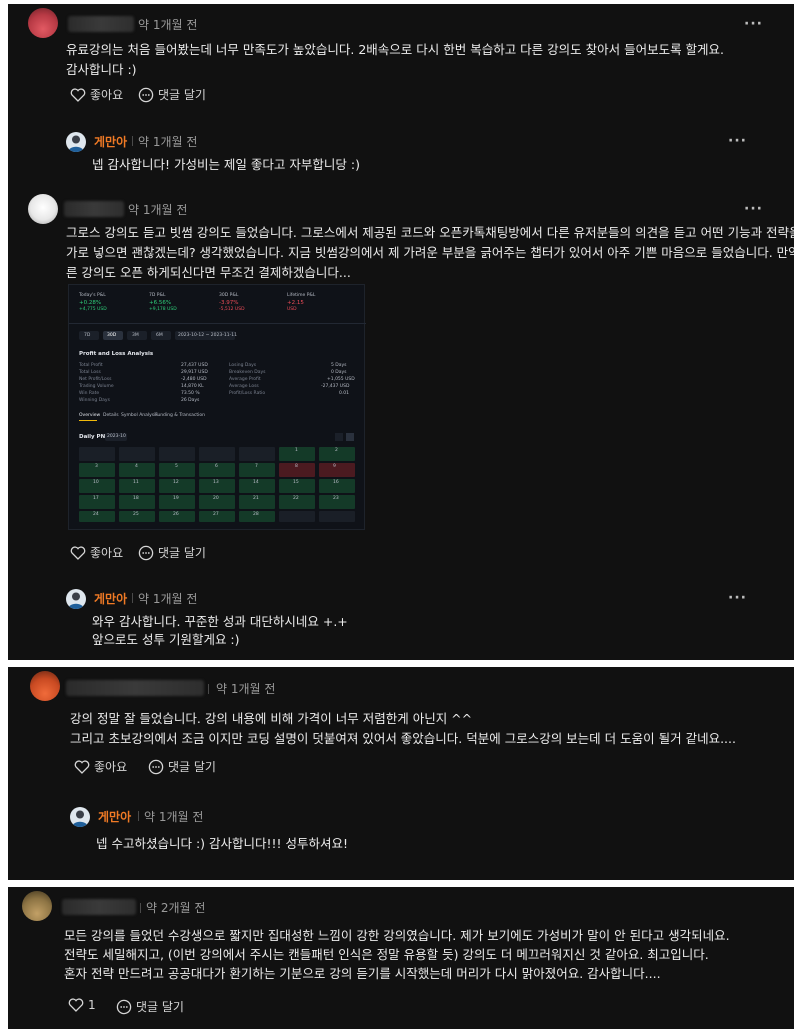 The image size is (800, 1029). What do you see at coordinates (161, 335) in the screenshot?
I see `filter-chip: 6M` at bounding box center [161, 335].